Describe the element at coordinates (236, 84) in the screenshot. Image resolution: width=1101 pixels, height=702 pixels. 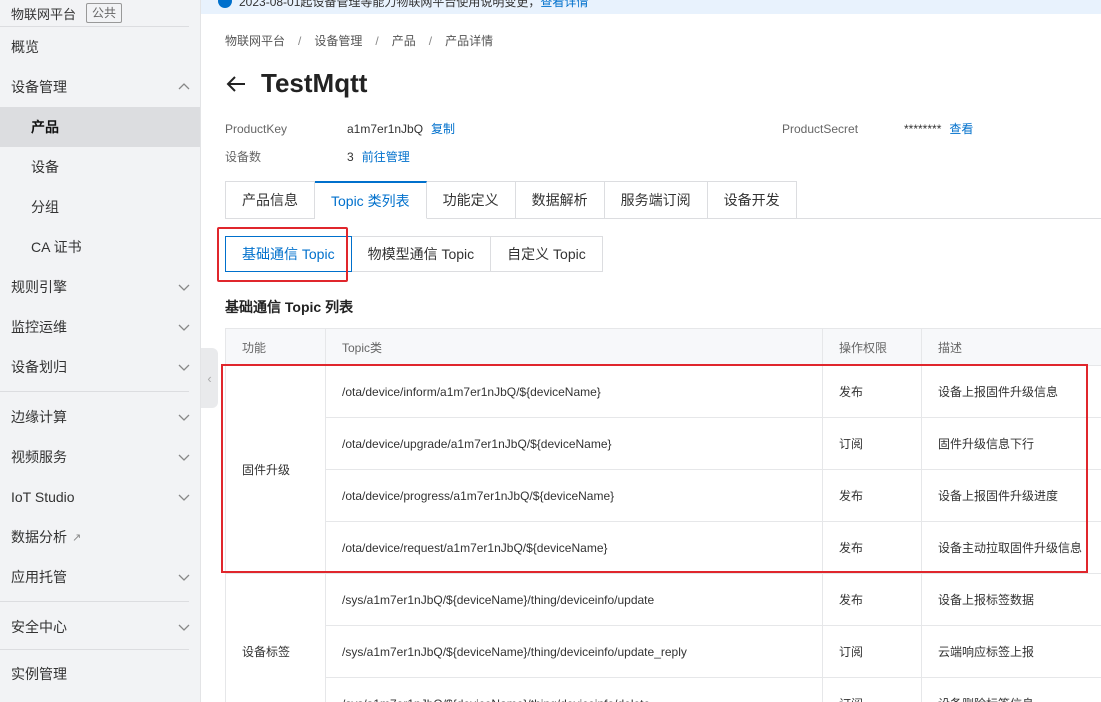
I see `back-arrow-icon` at that location.